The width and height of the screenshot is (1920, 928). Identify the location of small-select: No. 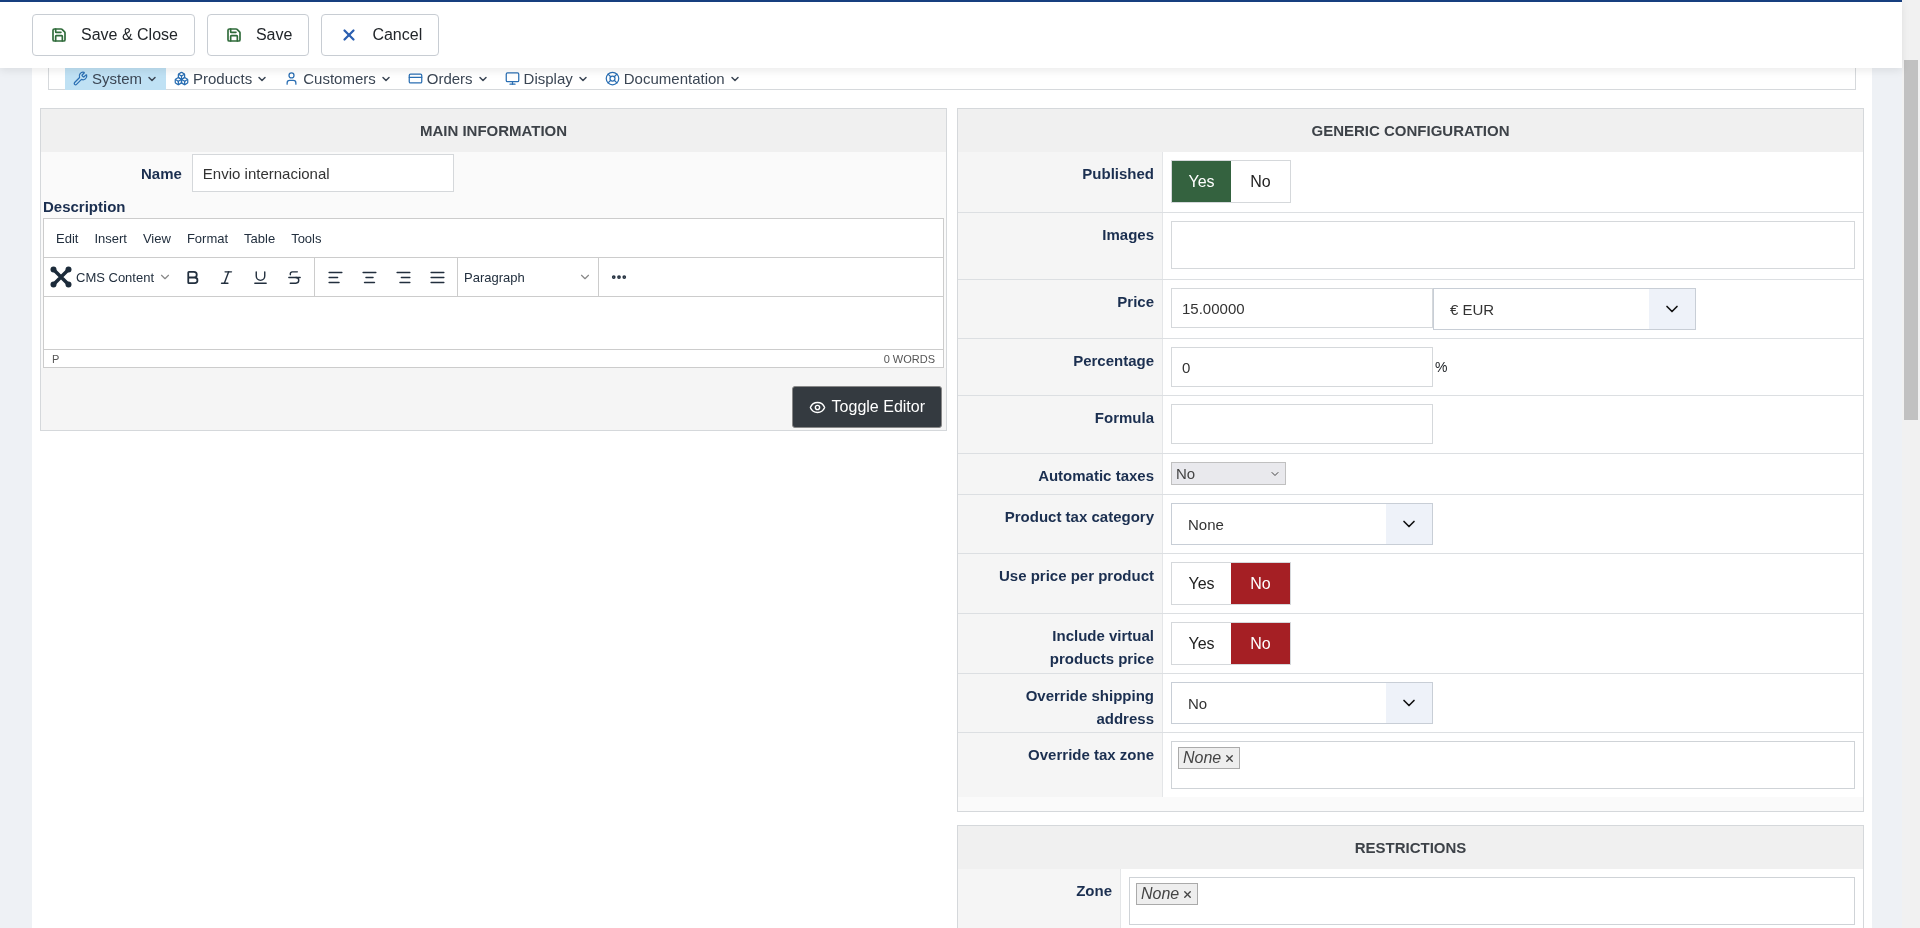
(1228, 473).